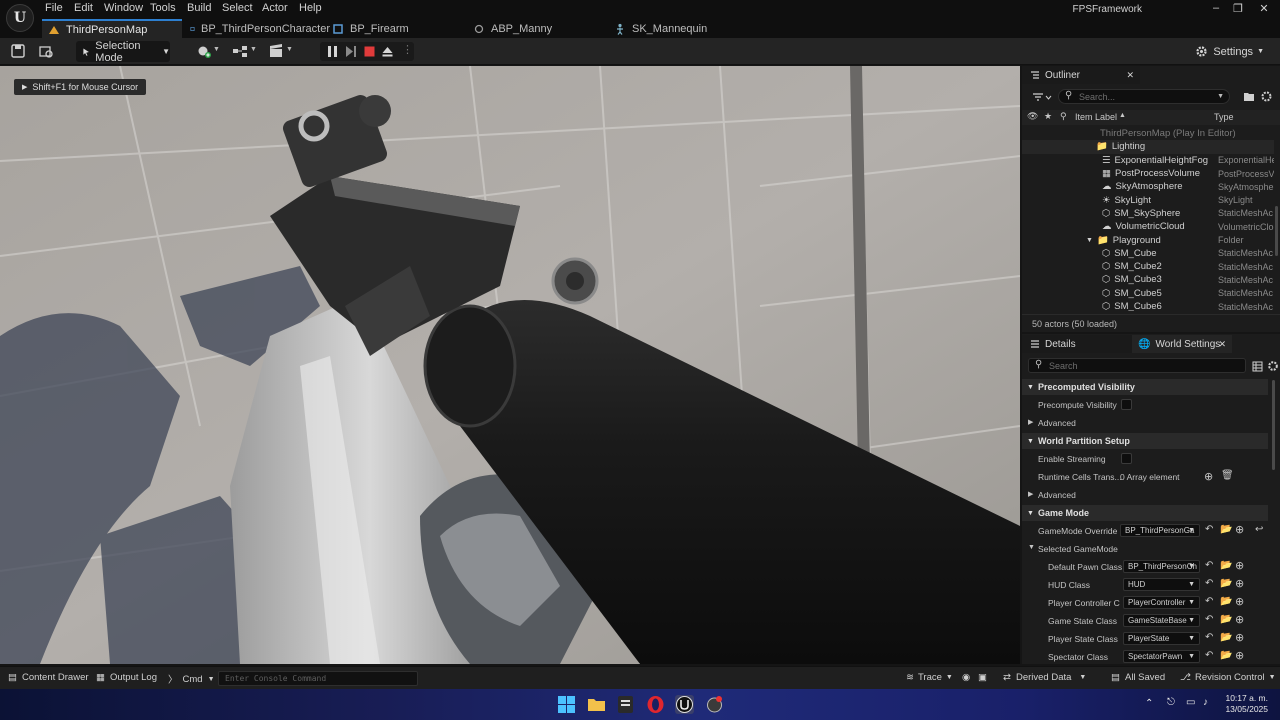 The width and height of the screenshot is (1280, 720). I want to click on list-item-lighting: 📁 Lighting, so click(1148, 147).